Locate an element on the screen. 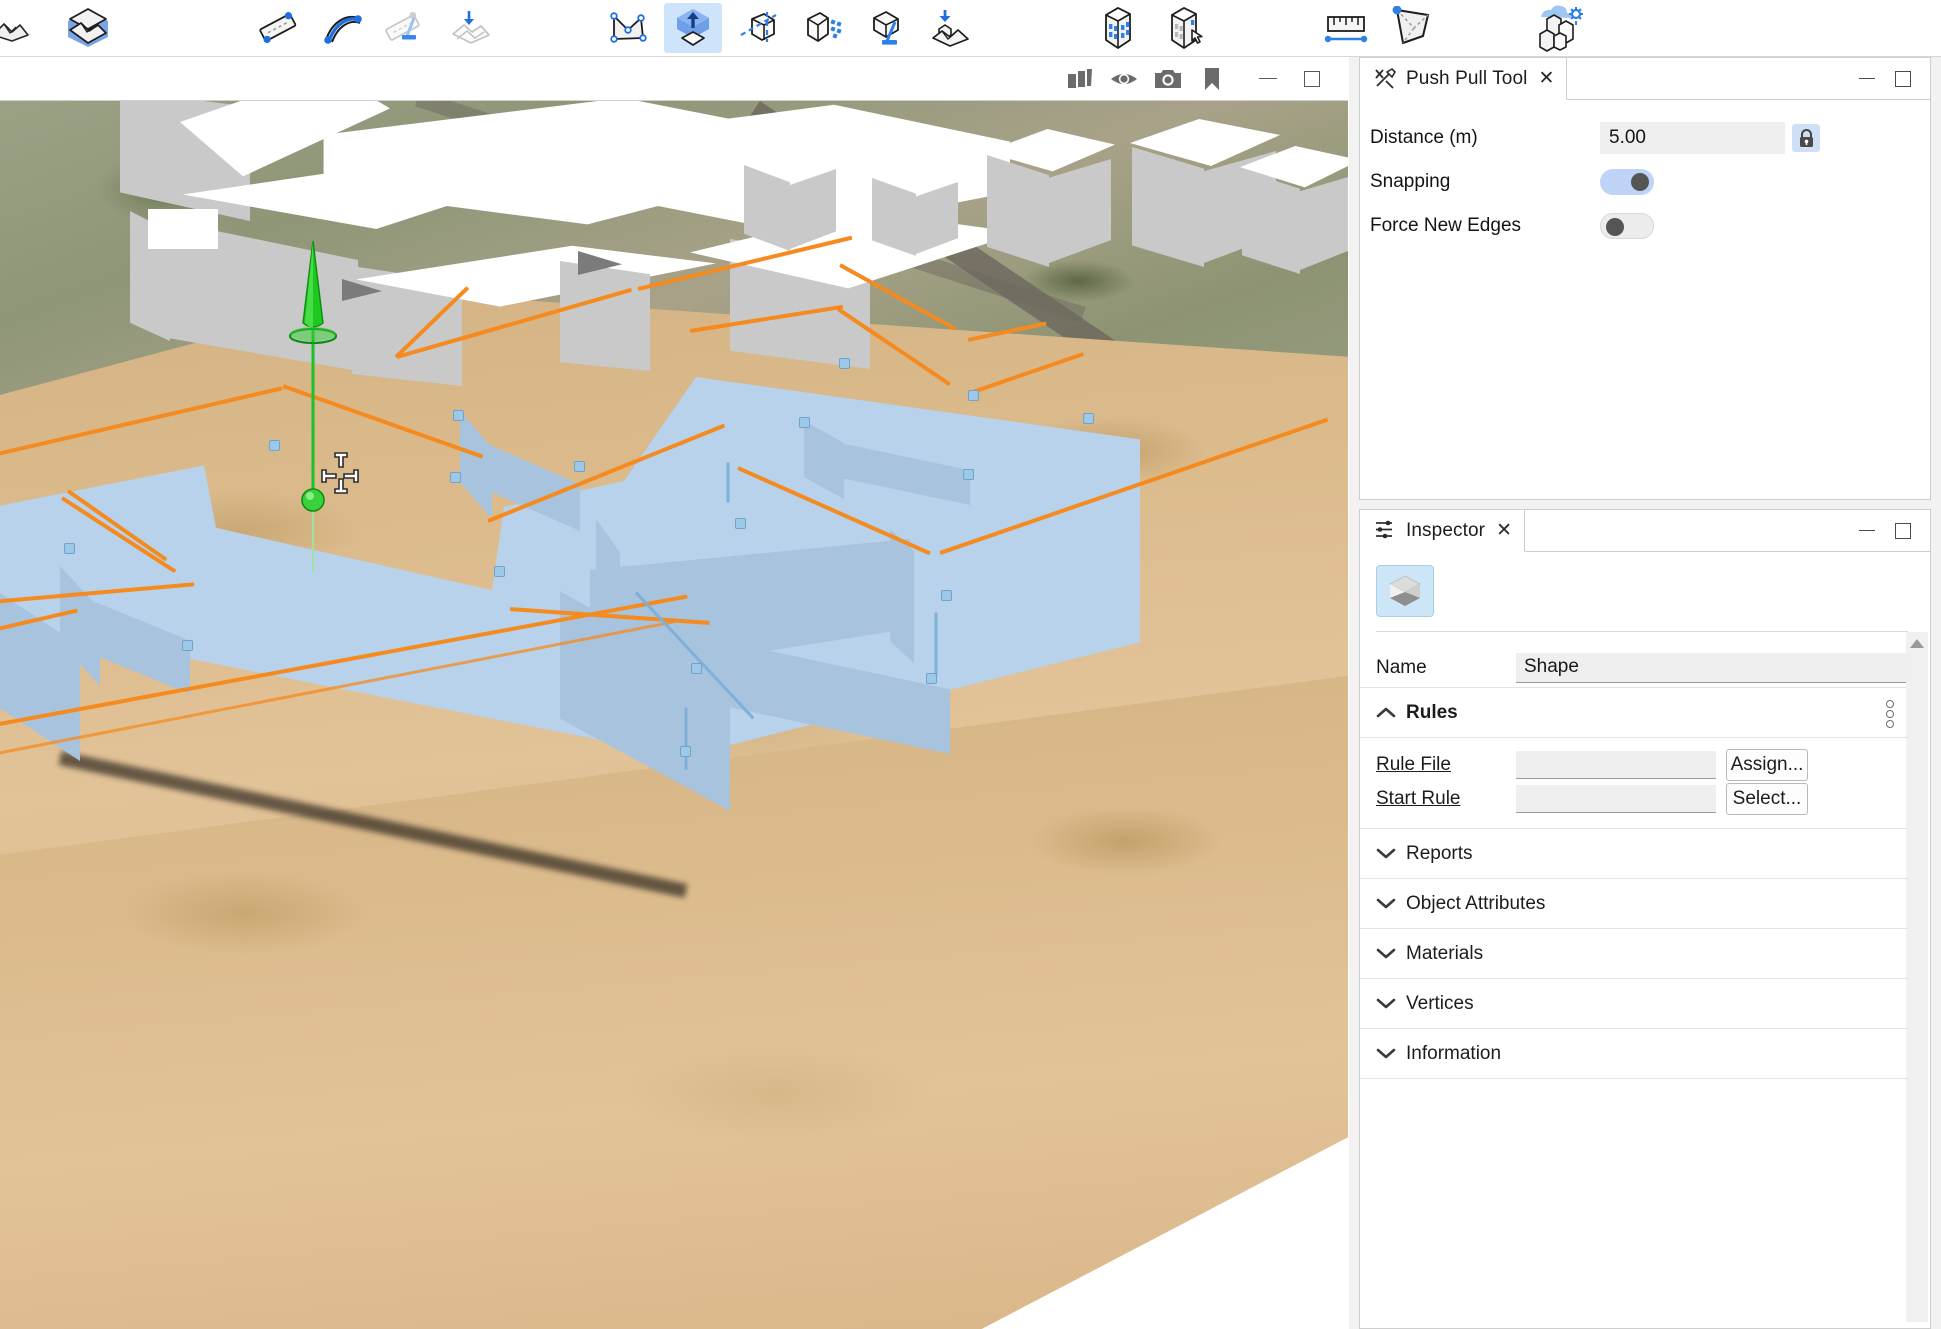  curve-street-glyph is located at coordinates (343, 29).